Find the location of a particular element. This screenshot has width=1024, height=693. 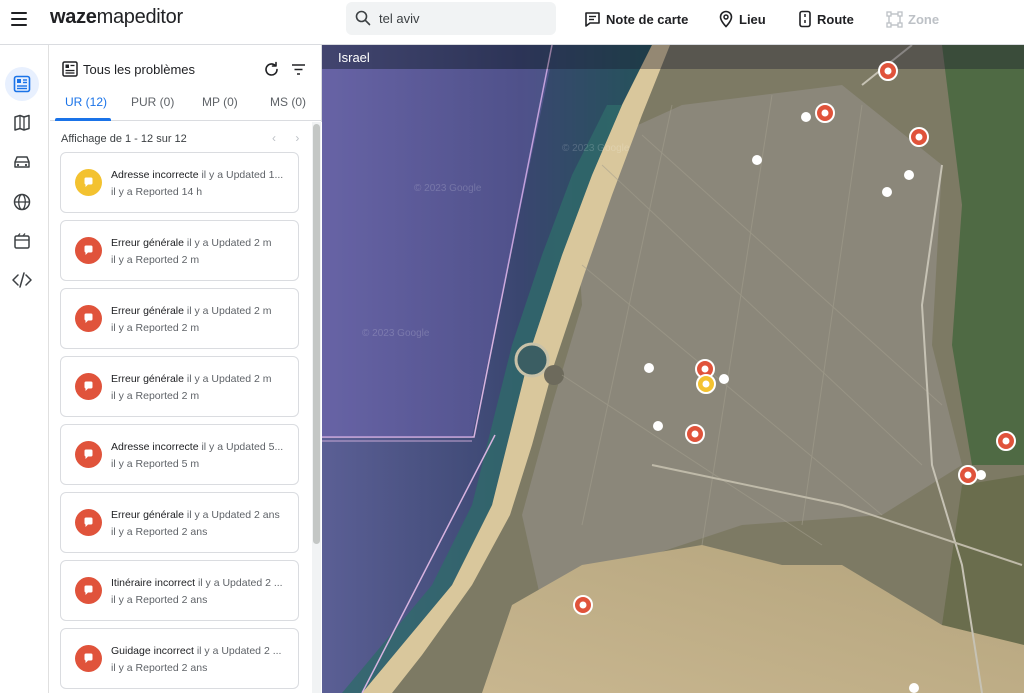

rail-code-button is located at coordinates (22, 280).